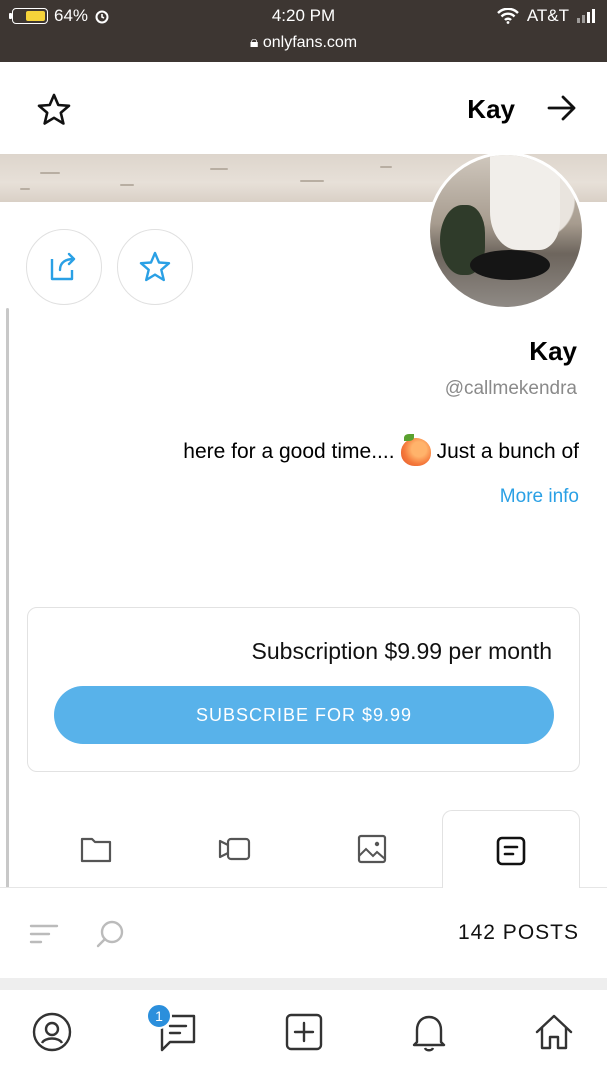 This screenshot has width=607, height=1080. I want to click on more-info-link: More info, so click(539, 497).